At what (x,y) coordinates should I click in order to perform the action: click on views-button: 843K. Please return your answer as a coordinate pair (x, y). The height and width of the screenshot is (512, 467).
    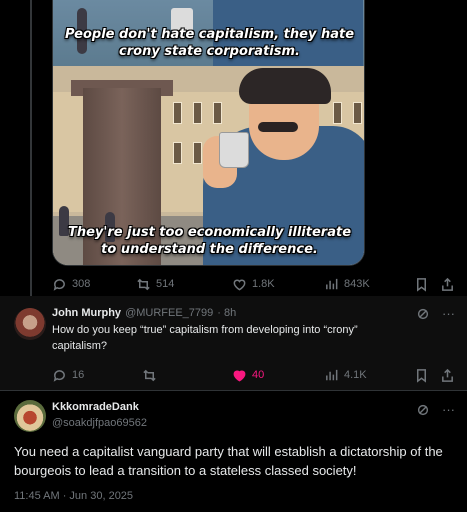
    Looking at the image, I should click on (347, 284).